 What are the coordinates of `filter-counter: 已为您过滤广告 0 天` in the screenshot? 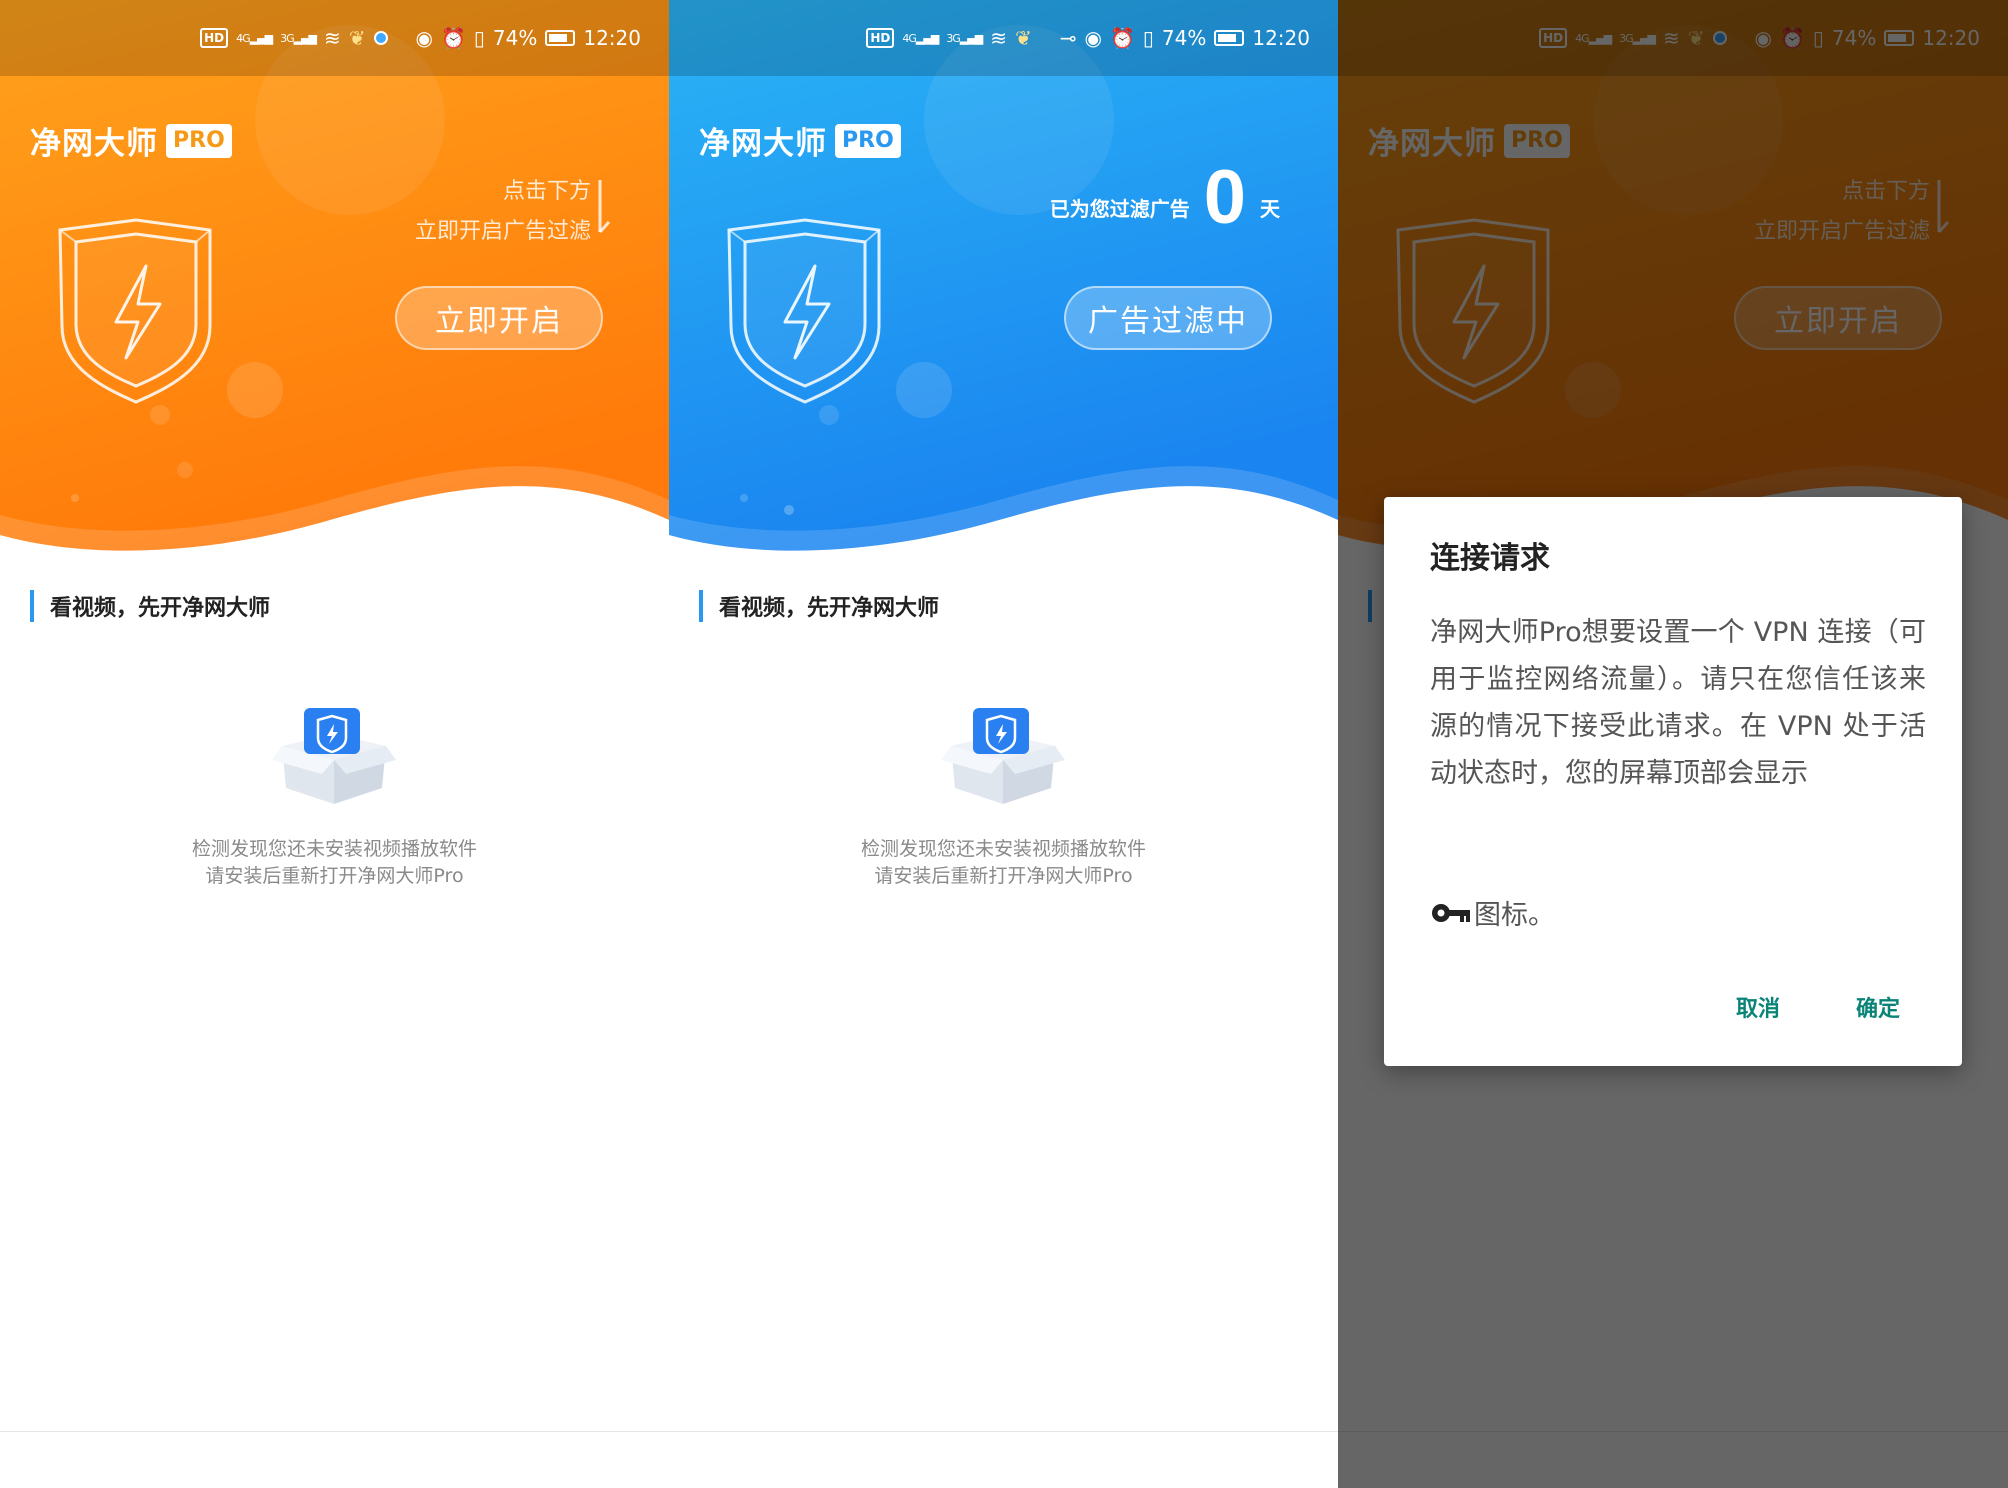 It's located at (1165, 198).